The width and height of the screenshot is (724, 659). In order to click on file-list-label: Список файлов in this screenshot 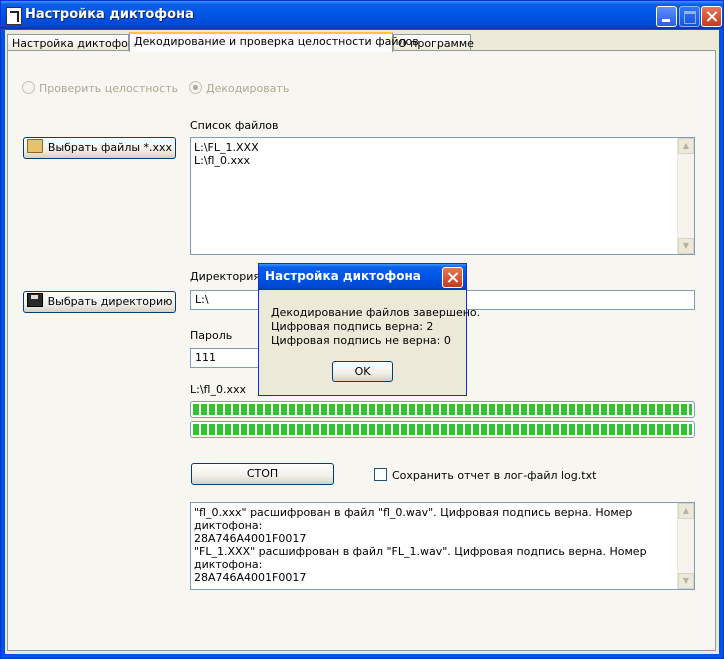, I will do `click(234, 125)`.